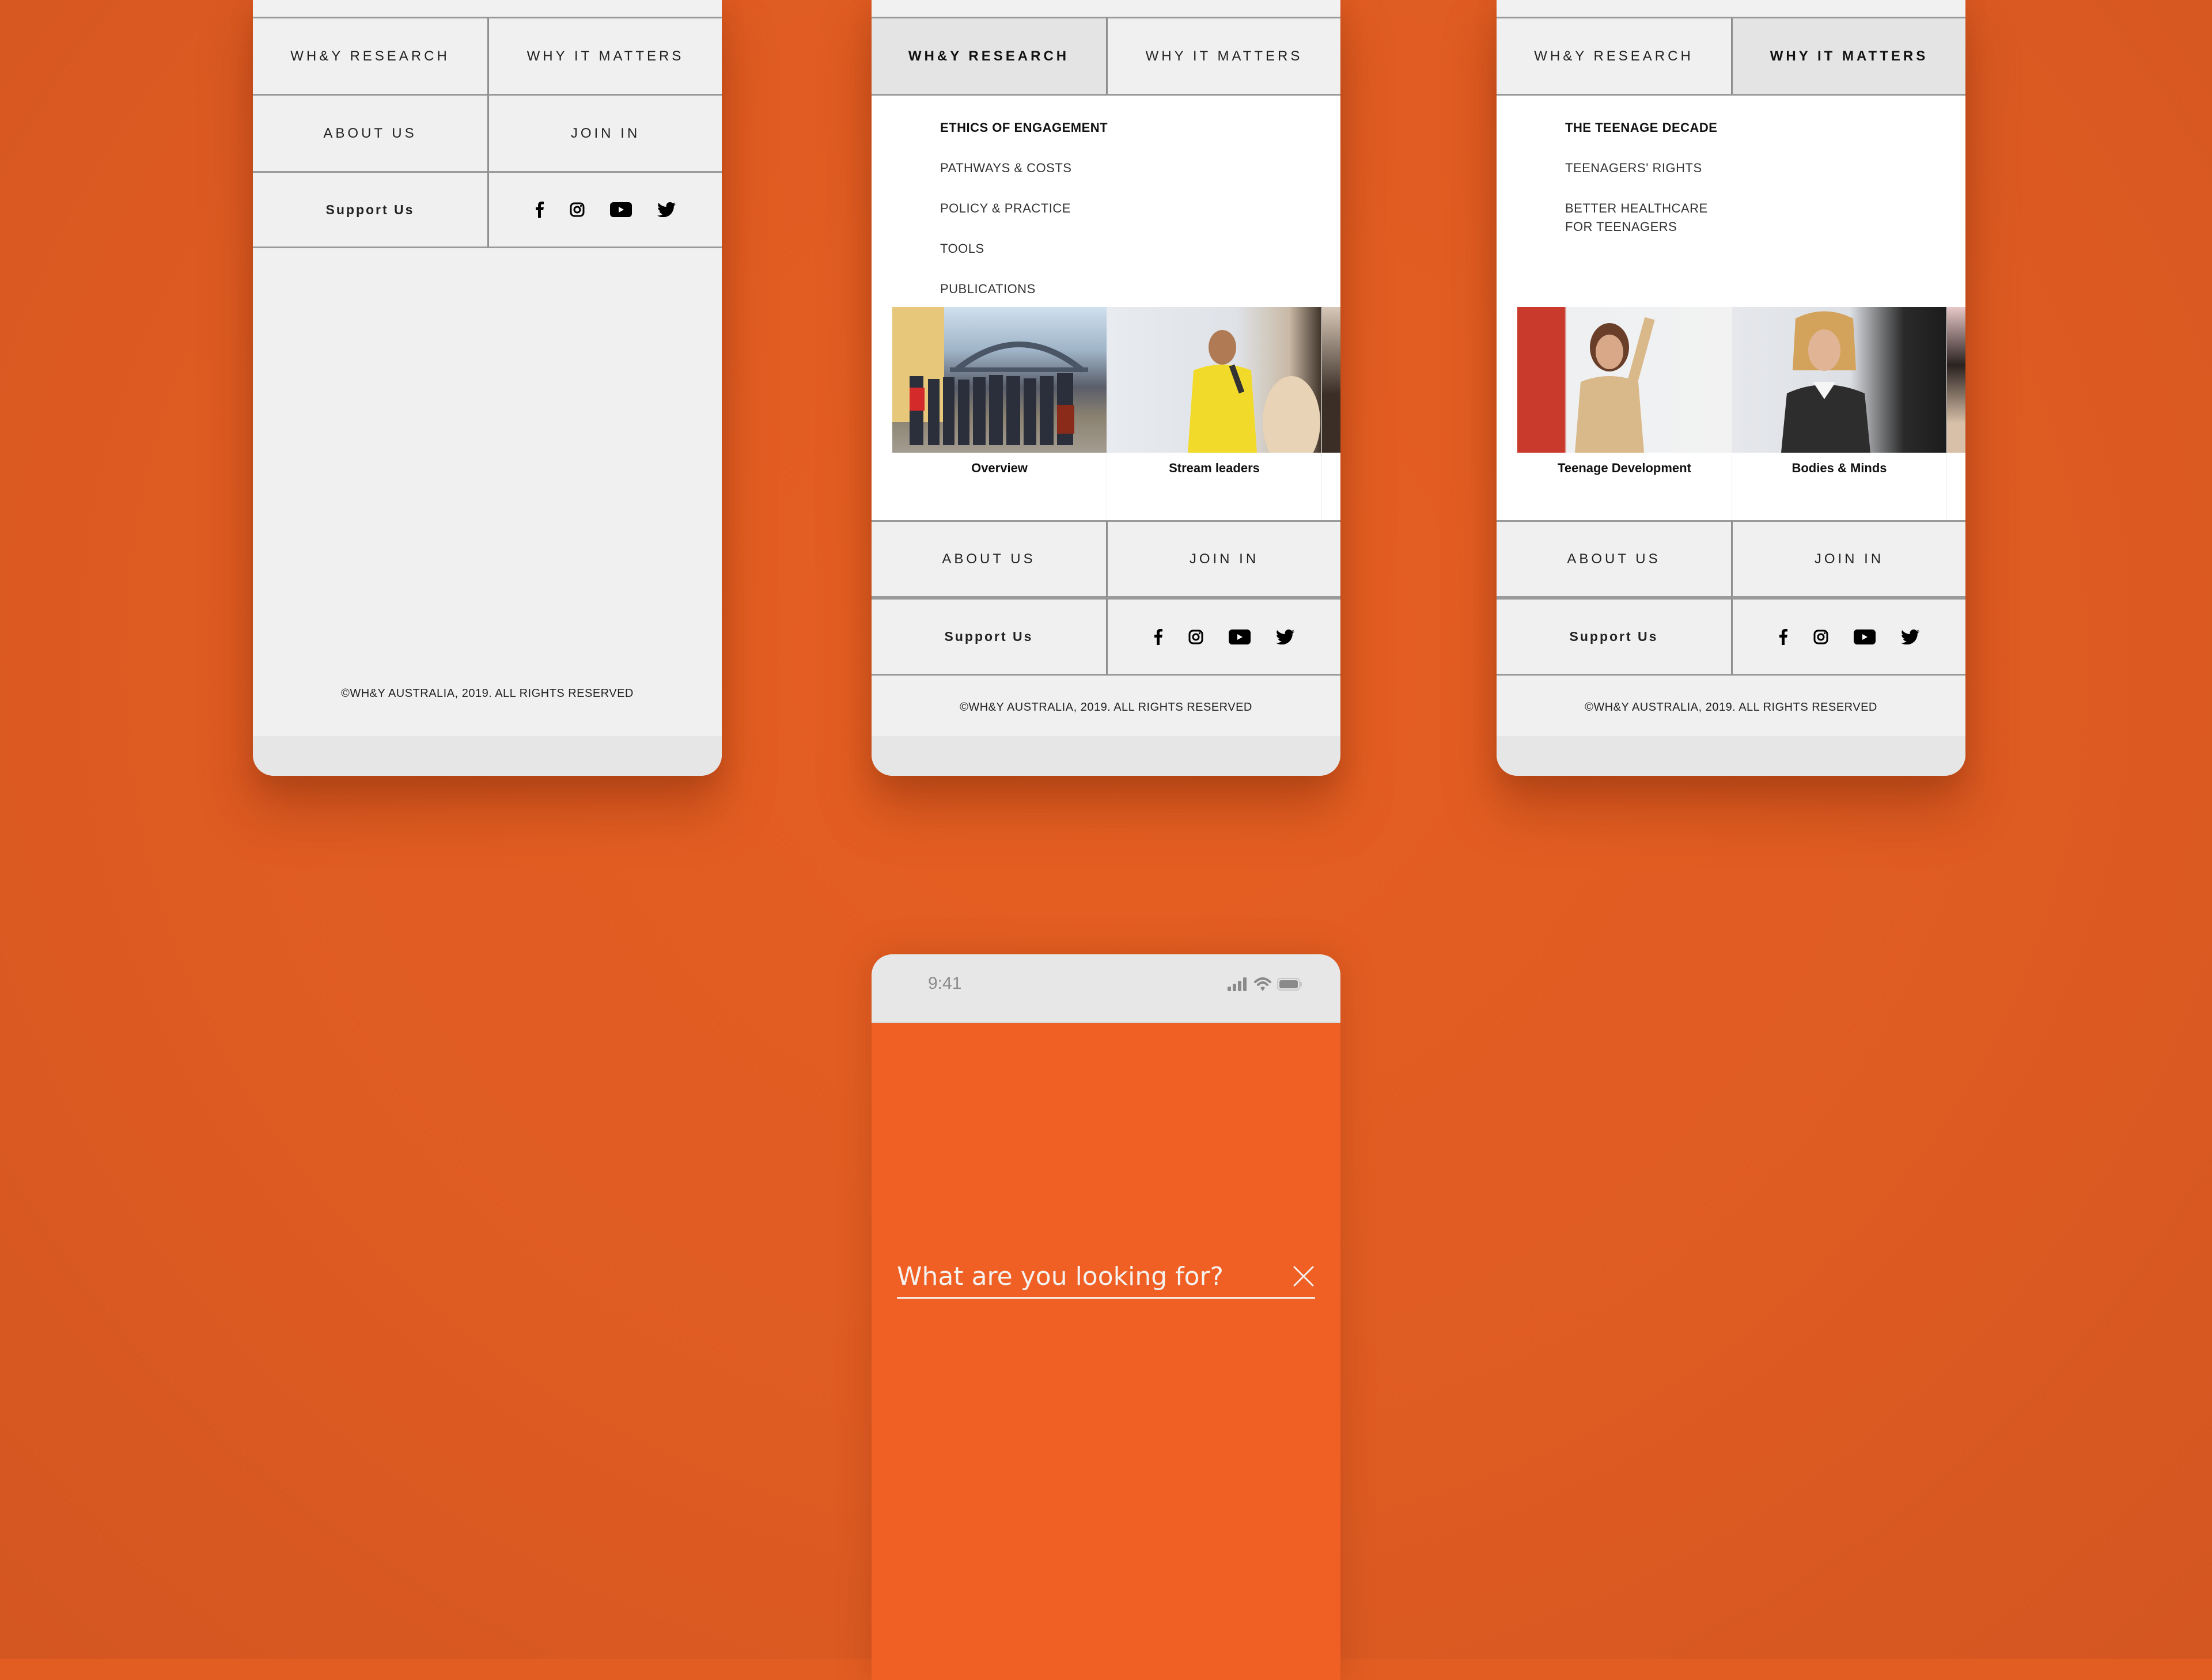  What do you see at coordinates (989, 55) in the screenshot?
I see `nav-wh-y-research-active: WH&Y RESEARCH` at bounding box center [989, 55].